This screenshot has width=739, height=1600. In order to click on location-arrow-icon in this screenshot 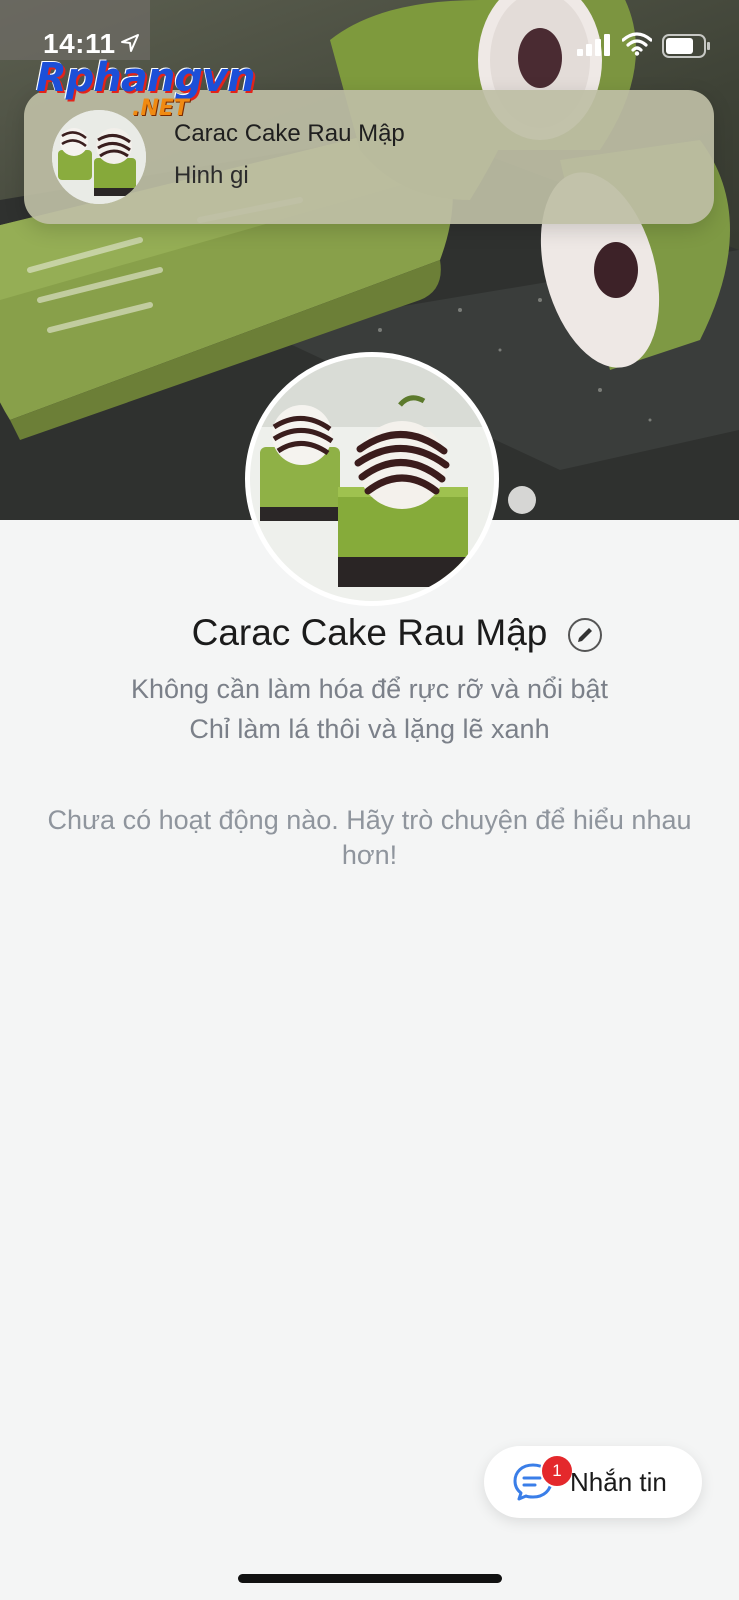, I will do `click(130, 43)`.